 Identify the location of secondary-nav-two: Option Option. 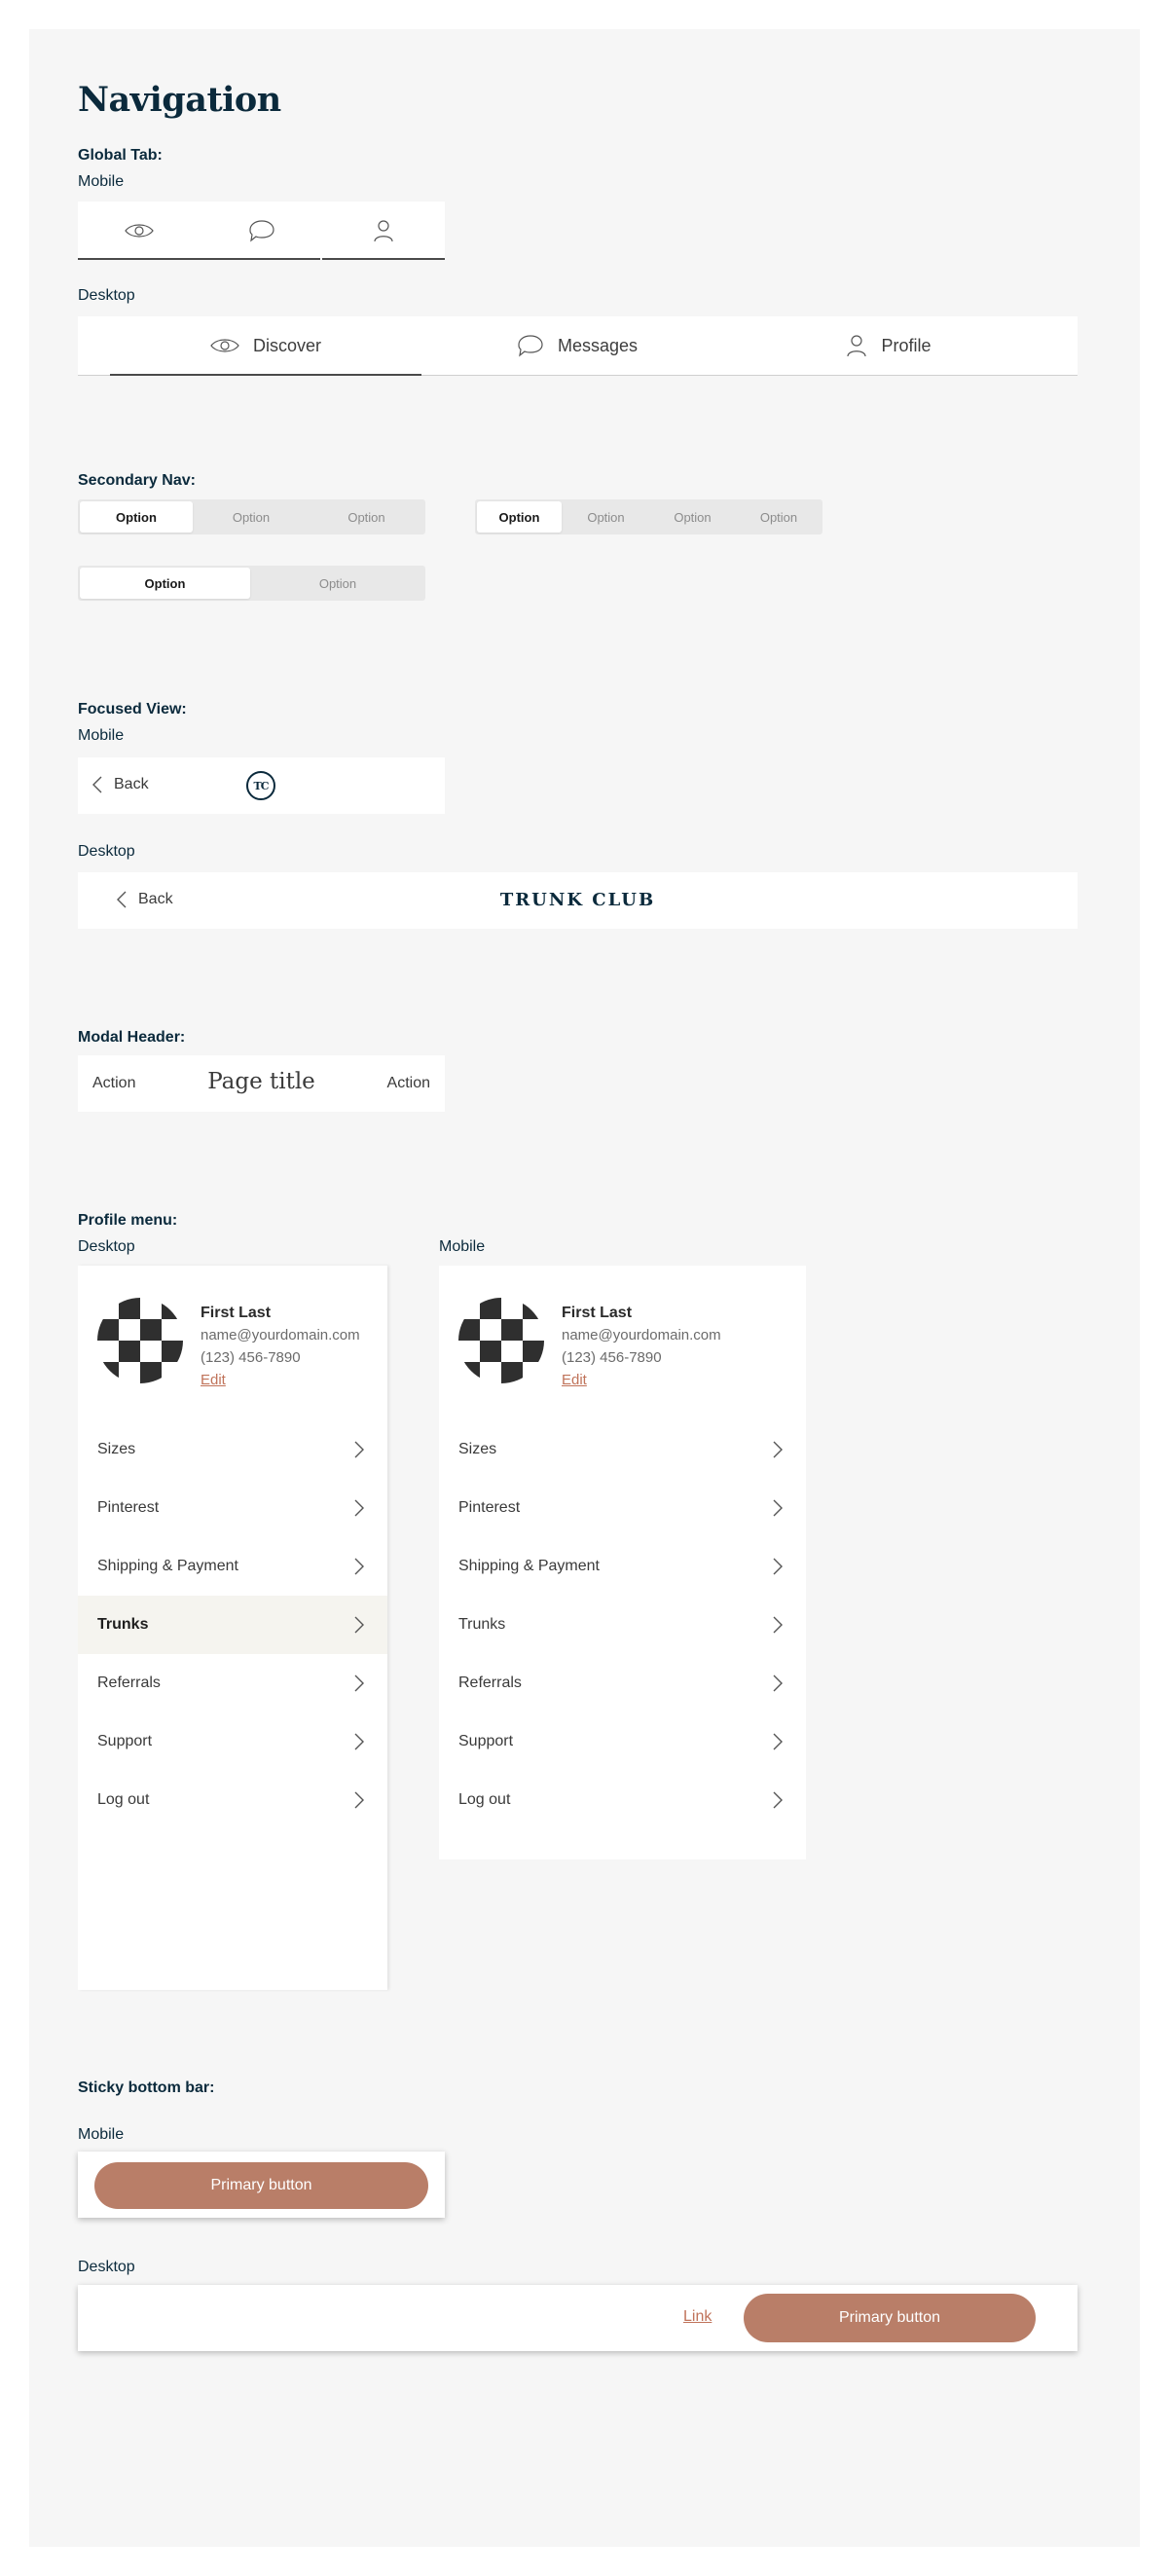
(251, 583).